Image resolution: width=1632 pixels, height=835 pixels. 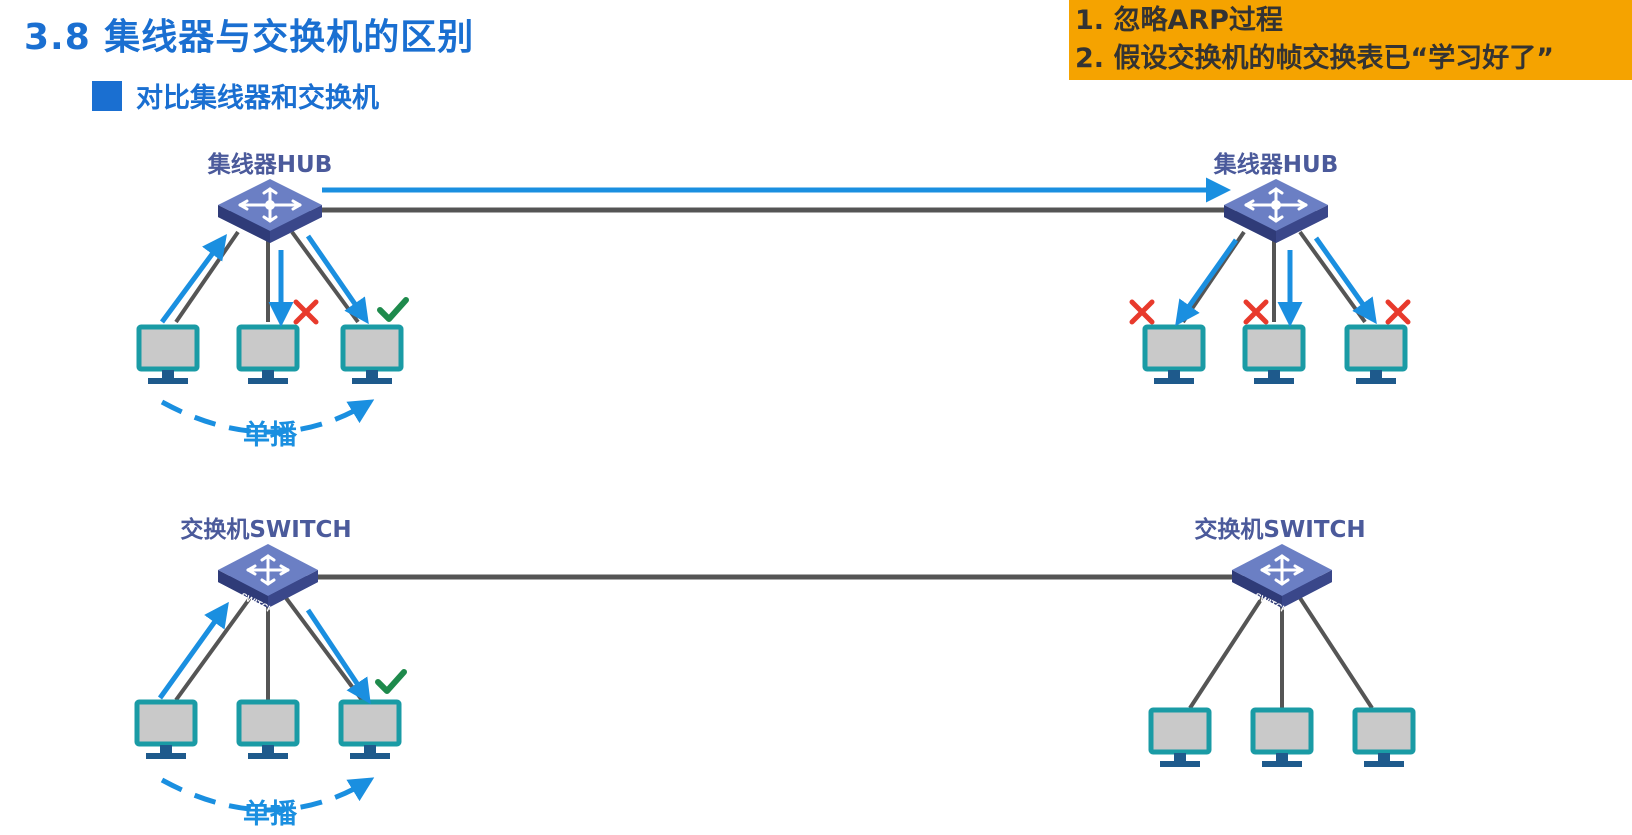 I want to click on switch-label-left: 交换机SWITCH, so click(x=266, y=530).